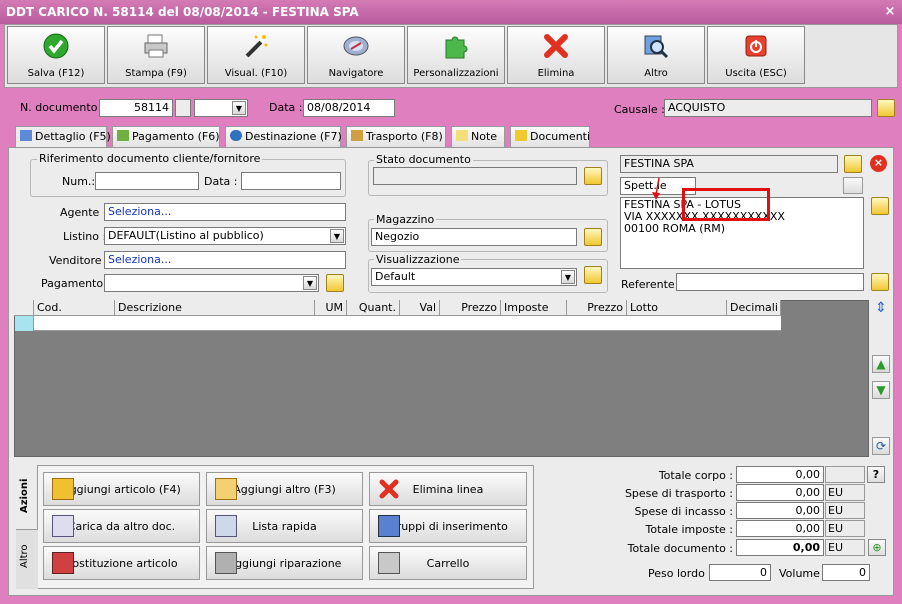  Describe the element at coordinates (448, 563) in the screenshot. I see `cart-button: Carrello` at that location.